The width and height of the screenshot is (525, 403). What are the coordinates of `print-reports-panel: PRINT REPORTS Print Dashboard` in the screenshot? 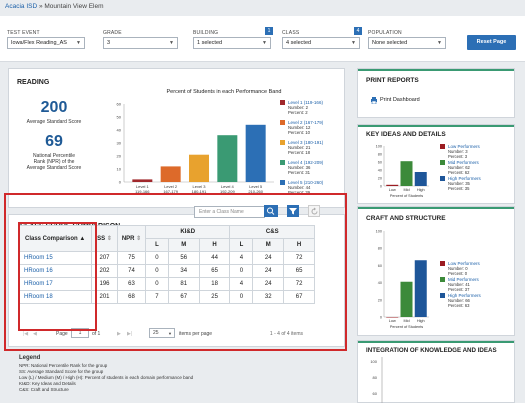 It's located at (436, 93).